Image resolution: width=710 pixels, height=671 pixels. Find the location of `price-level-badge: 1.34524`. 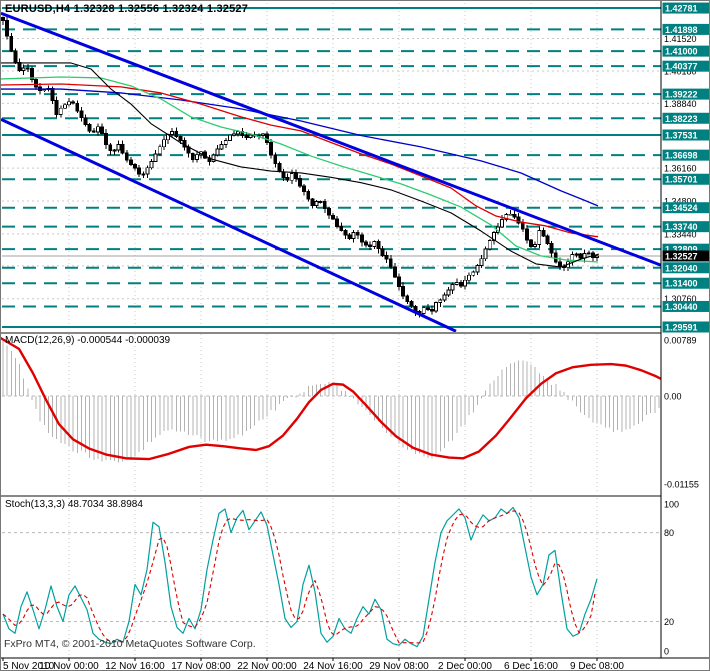

price-level-badge: 1.34524 is located at coordinates (681, 208).